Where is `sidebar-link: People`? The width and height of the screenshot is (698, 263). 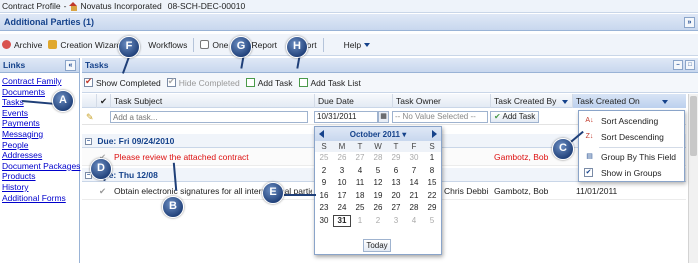 sidebar-link: People is located at coordinates (40, 145).